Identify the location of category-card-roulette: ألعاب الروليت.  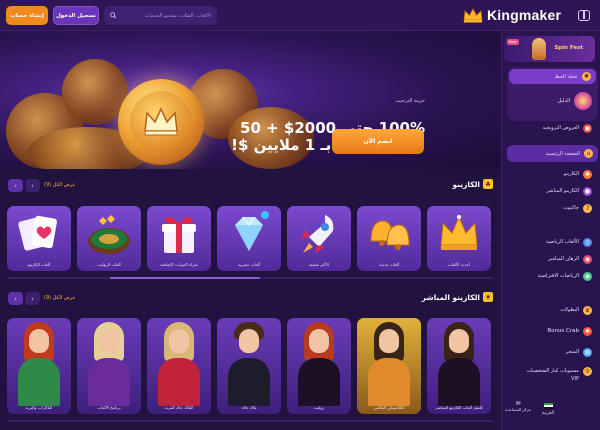
(109, 238).